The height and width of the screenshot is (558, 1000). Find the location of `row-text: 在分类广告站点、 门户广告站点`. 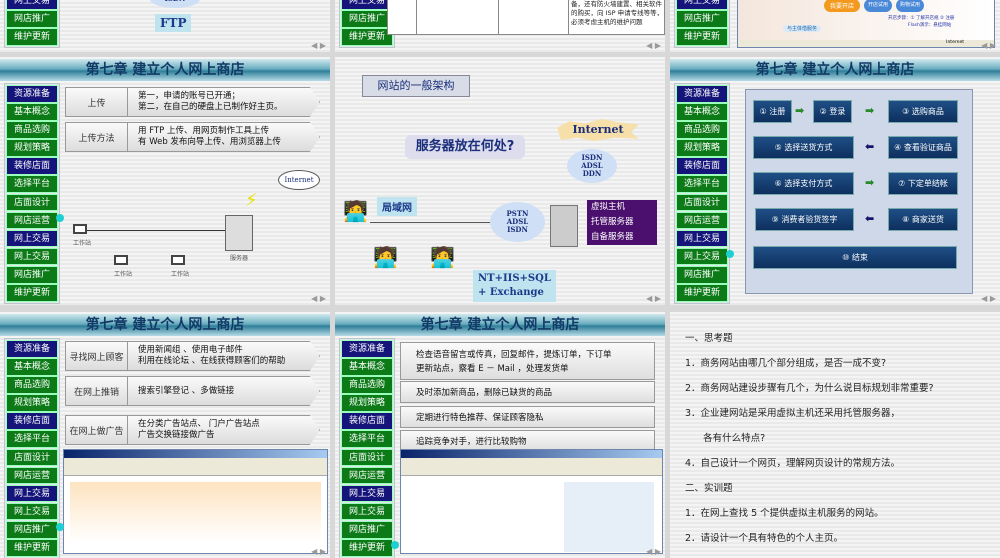

row-text: 在分类广告站点、 门户广告站点 is located at coordinates (199, 424).